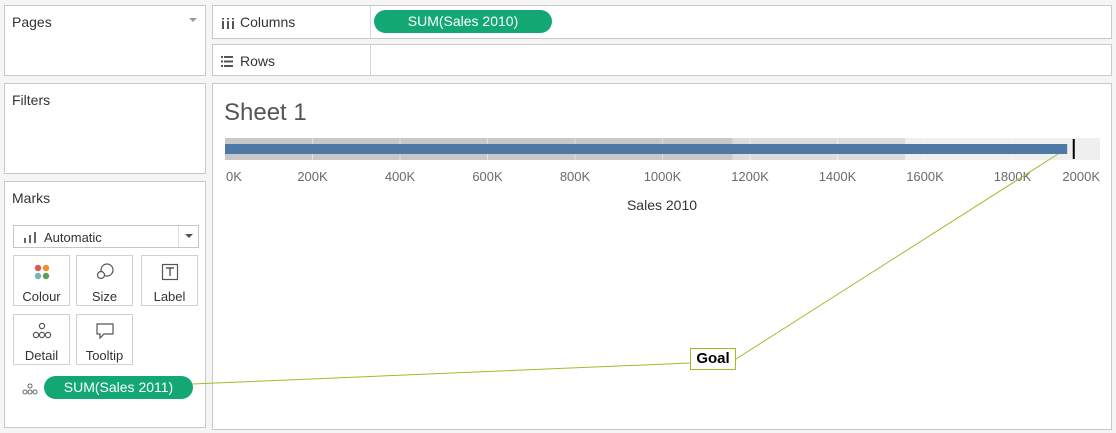  What do you see at coordinates (646, 149) in the screenshot?
I see `sales-2010-bar` at bounding box center [646, 149].